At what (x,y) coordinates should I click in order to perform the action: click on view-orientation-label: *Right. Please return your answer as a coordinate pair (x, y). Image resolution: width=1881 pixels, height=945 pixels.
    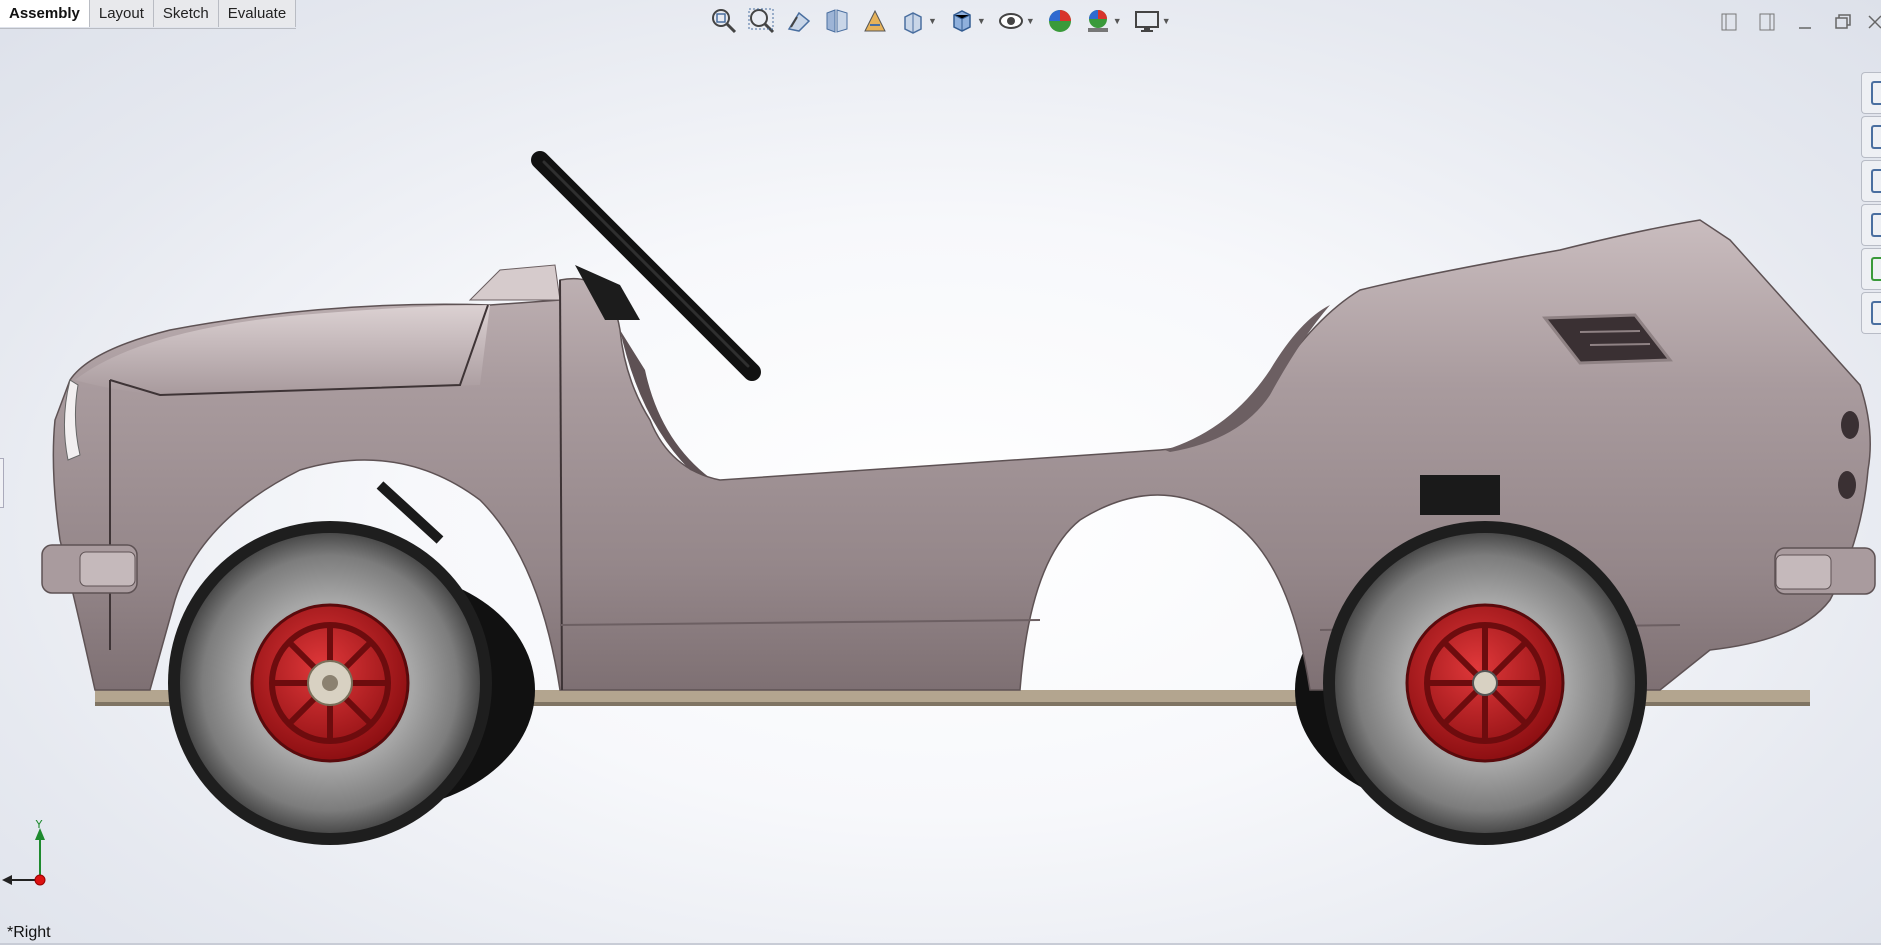
    Looking at the image, I should click on (29, 932).